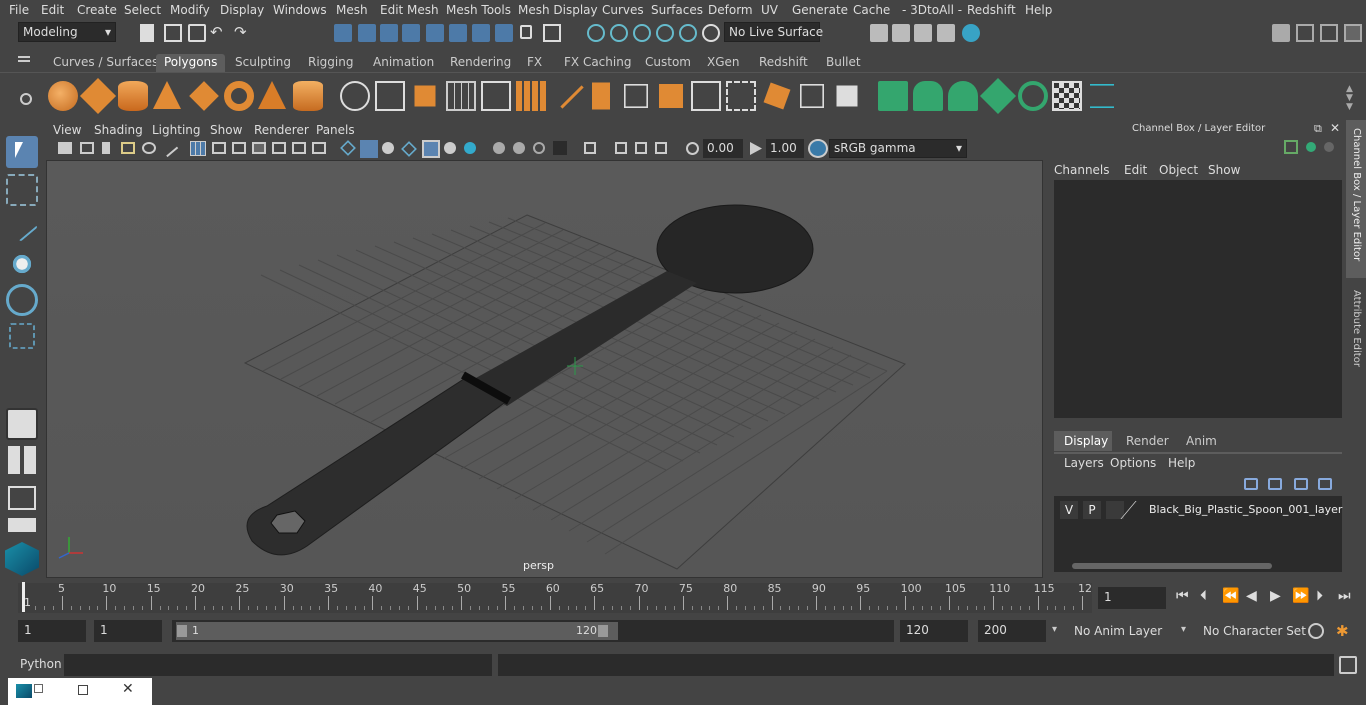 This screenshot has width=1366, height=705. Describe the element at coordinates (636, 96) in the screenshot. I see `bridge-icon` at that location.